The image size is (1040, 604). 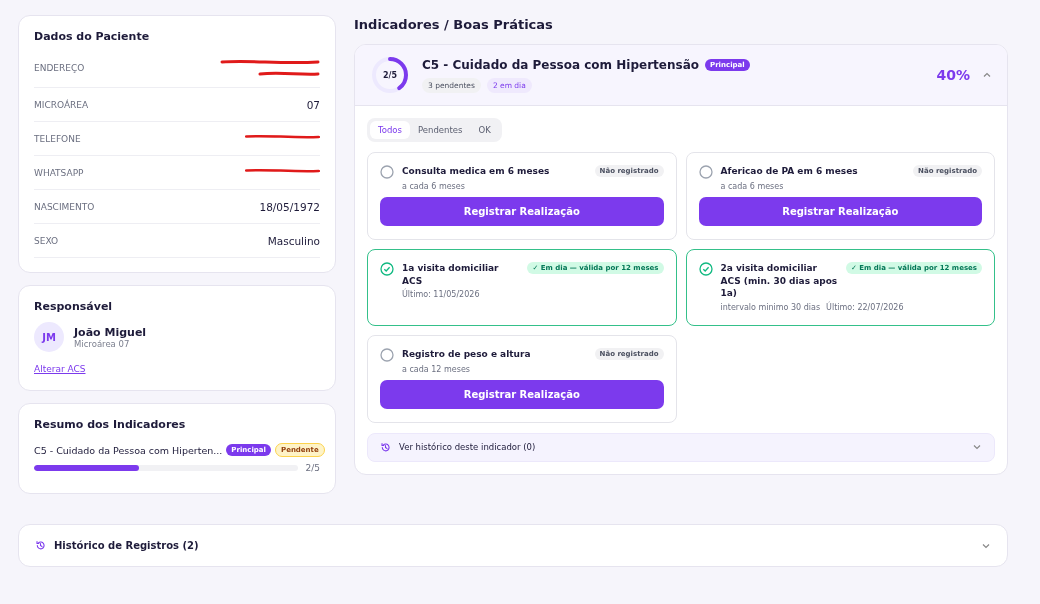 I want to click on percent-value: 40%, so click(x=953, y=75).